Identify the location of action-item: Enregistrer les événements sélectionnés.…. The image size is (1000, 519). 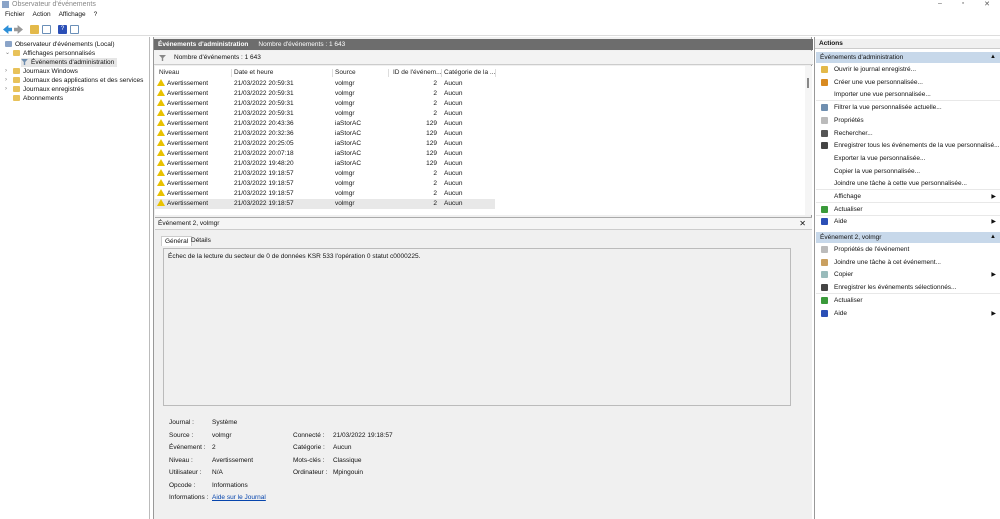
(908, 288).